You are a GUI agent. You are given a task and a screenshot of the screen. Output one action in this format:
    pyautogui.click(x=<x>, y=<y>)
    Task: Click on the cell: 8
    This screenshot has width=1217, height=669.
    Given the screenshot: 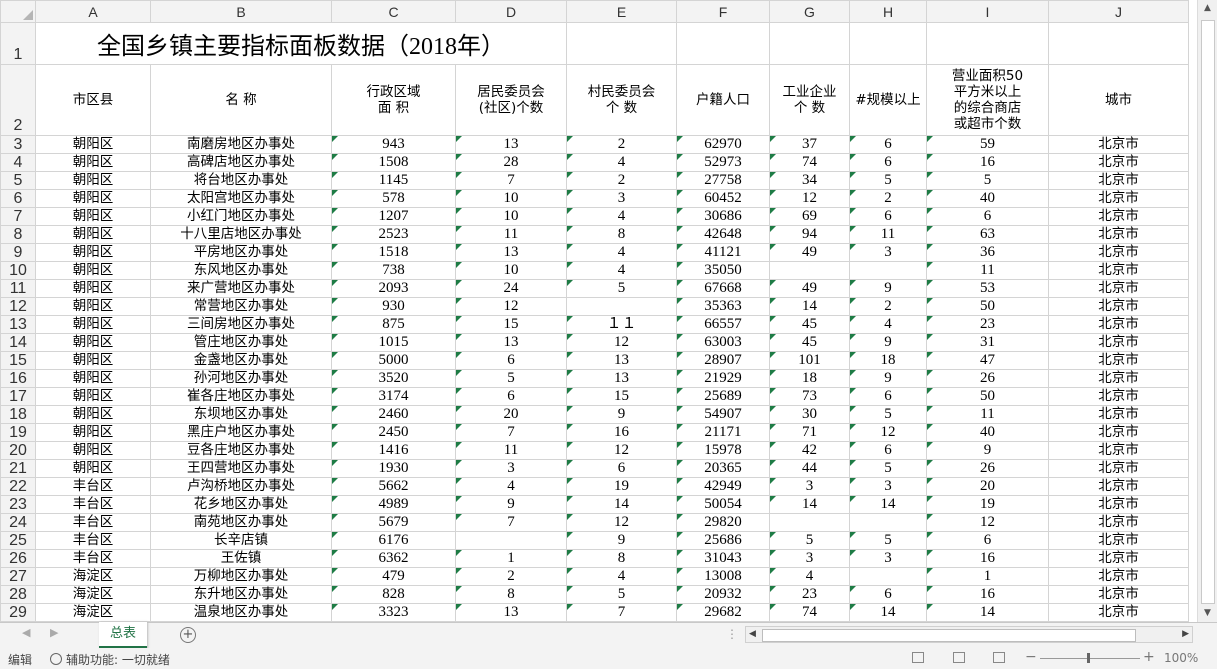 What is the action you would take?
    pyautogui.click(x=511, y=594)
    